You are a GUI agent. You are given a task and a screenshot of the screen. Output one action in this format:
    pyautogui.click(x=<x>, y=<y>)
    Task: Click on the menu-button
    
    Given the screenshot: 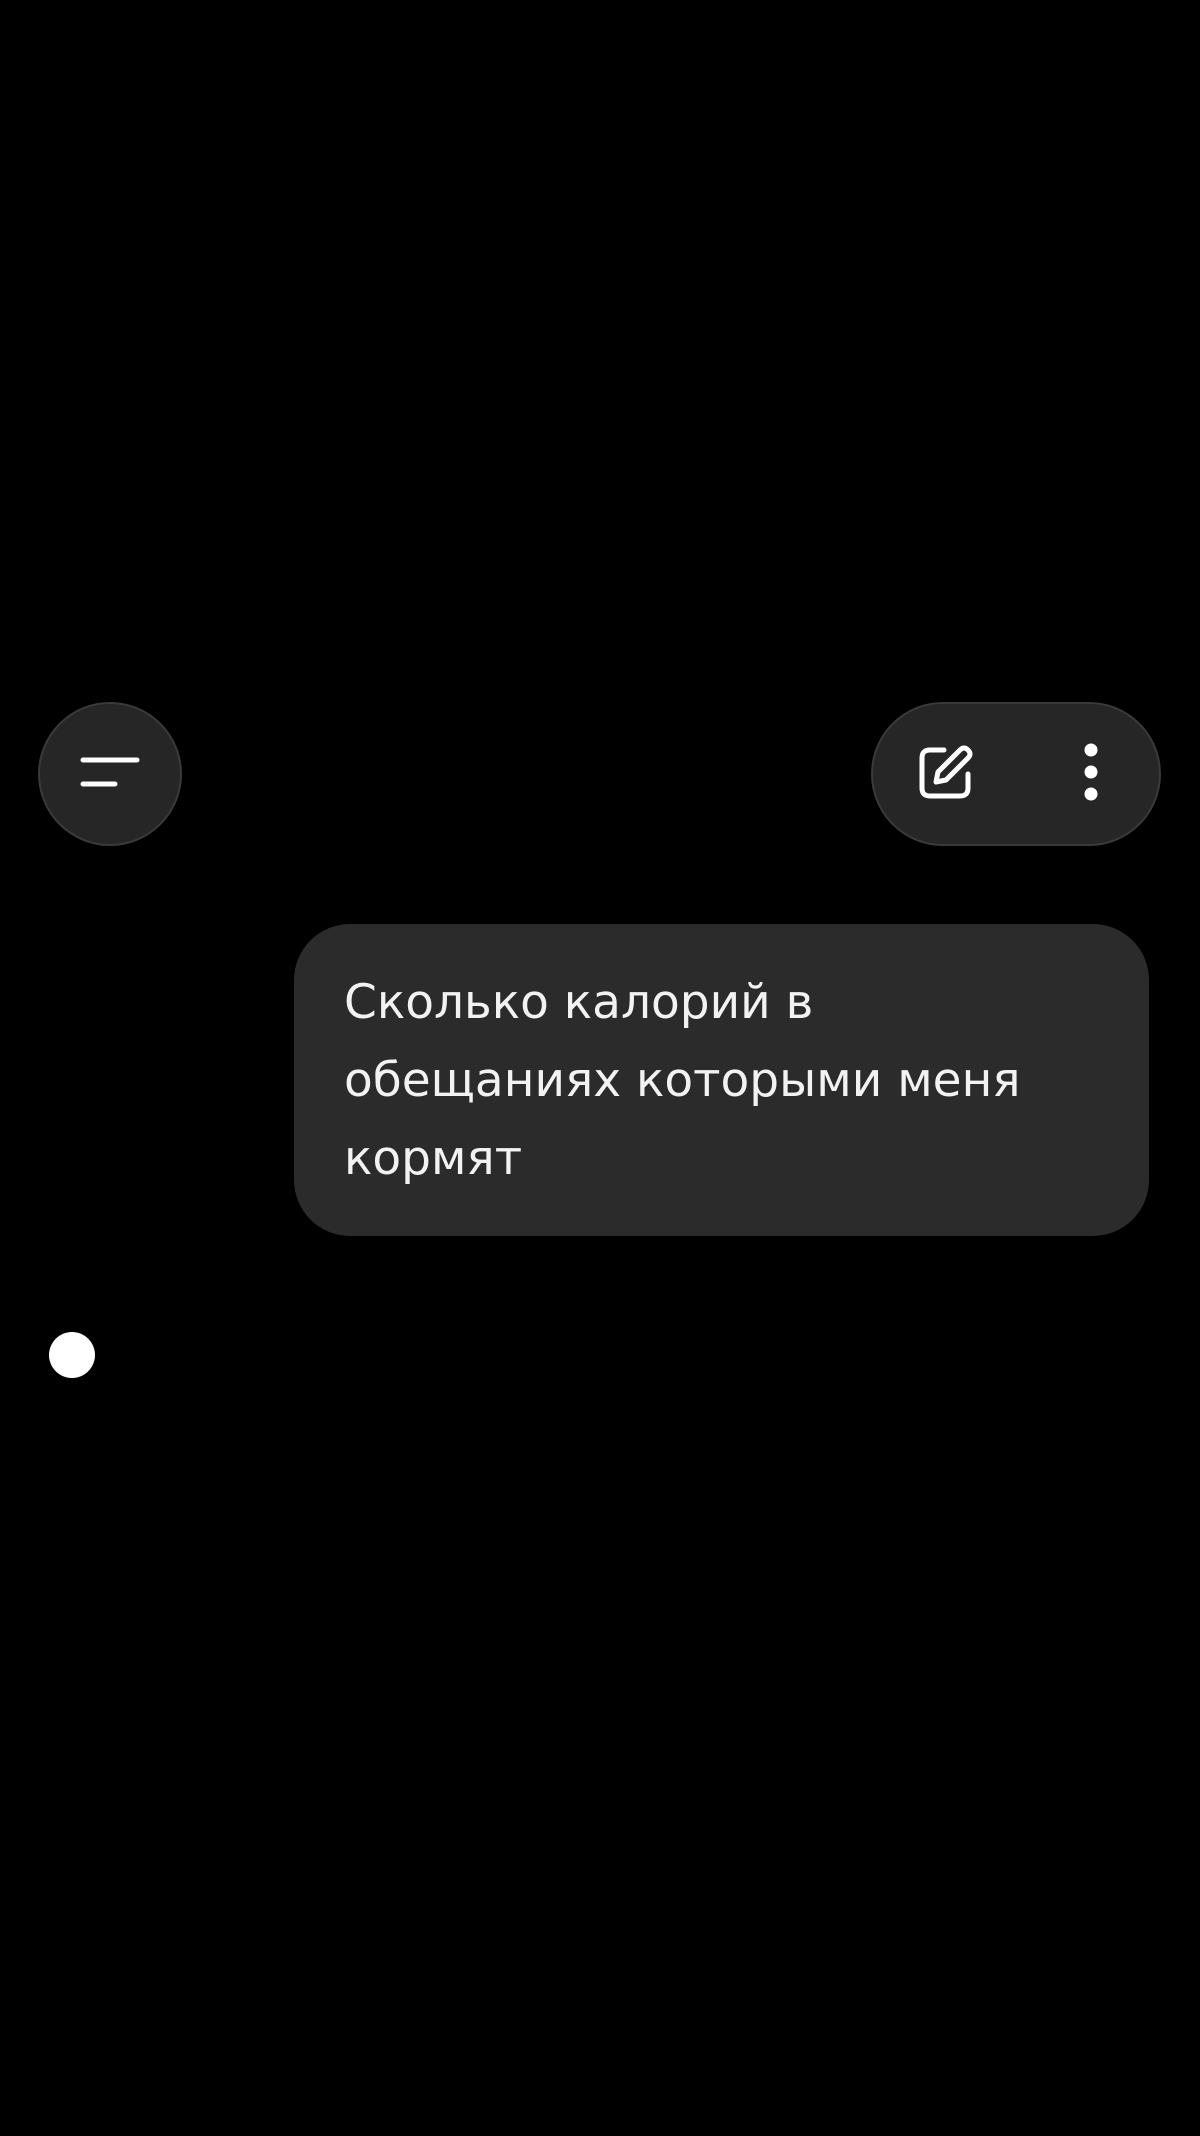 What is the action you would take?
    pyautogui.click(x=110, y=774)
    